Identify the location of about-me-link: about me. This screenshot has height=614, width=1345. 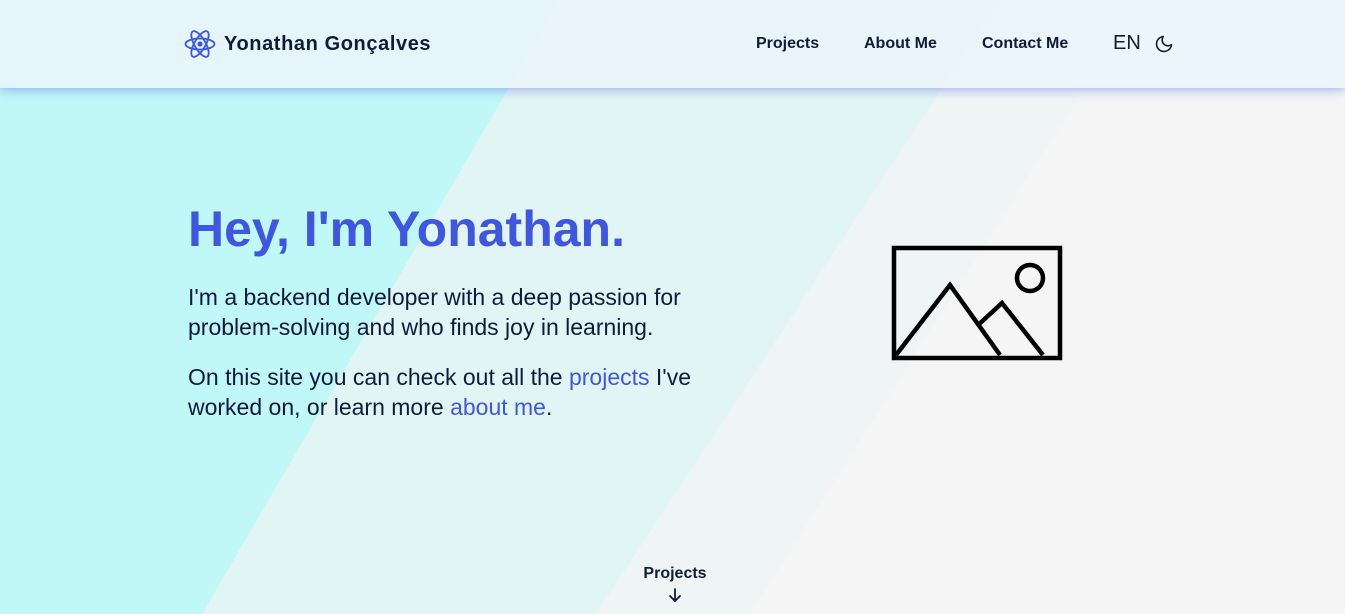
(498, 407).